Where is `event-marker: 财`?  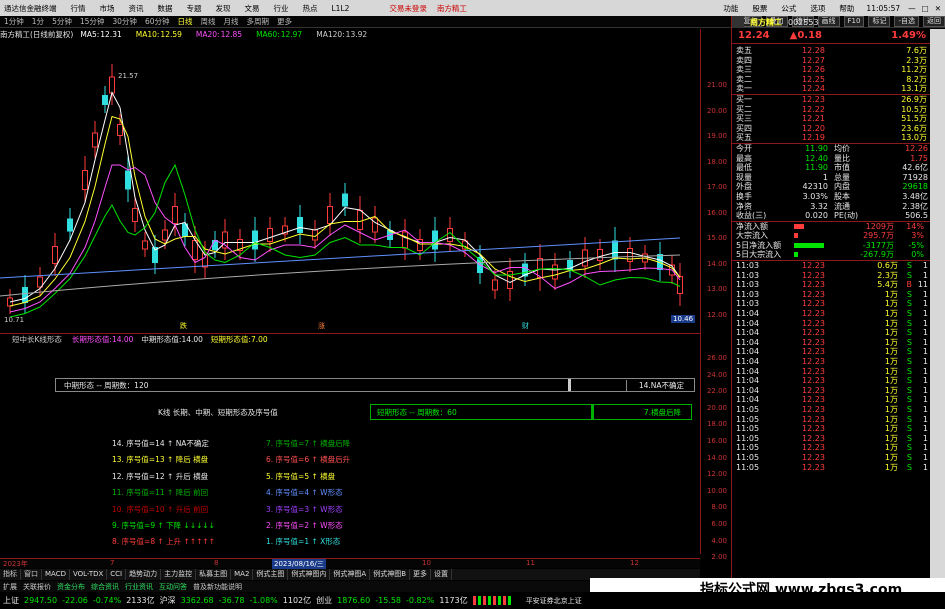 event-marker: 财 is located at coordinates (525, 325).